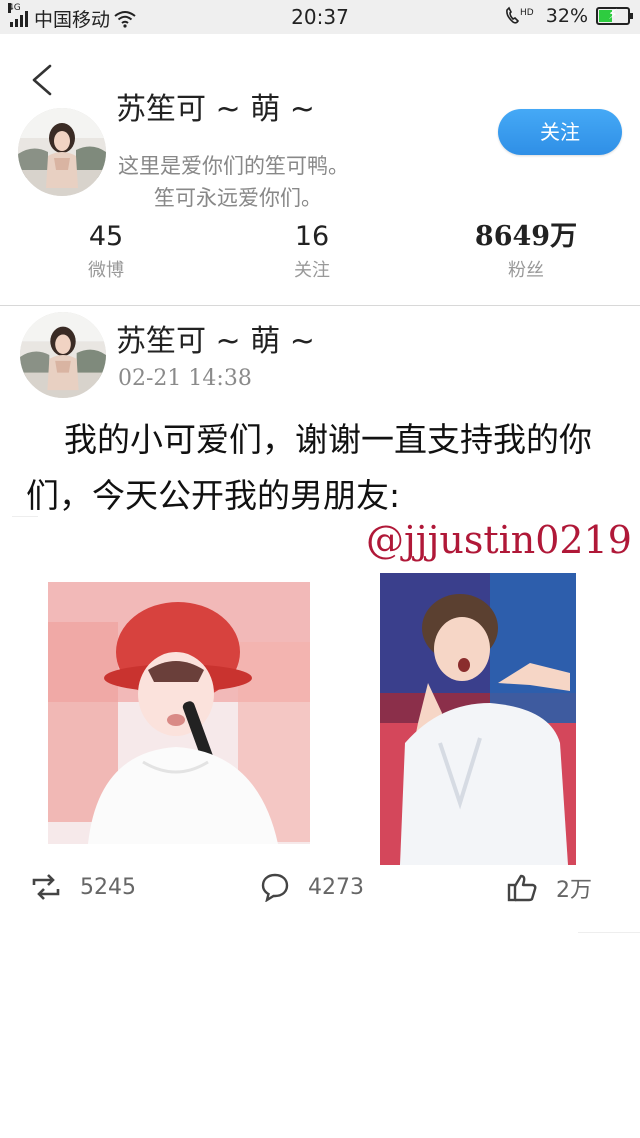  What do you see at coordinates (46, 887) in the screenshot?
I see `repost-icon` at bounding box center [46, 887].